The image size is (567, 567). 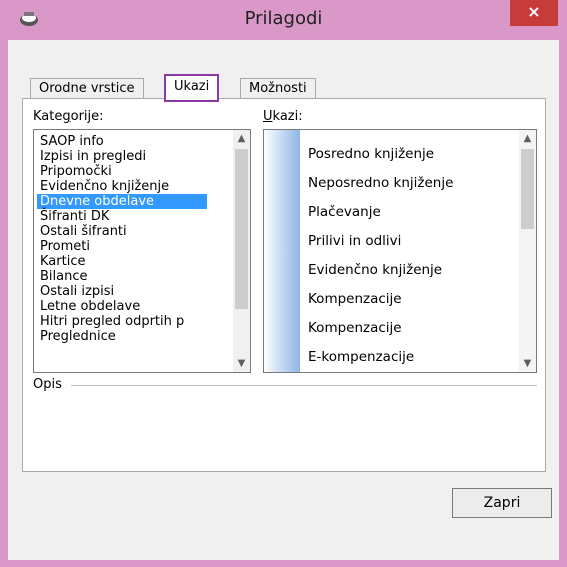 I want to click on command-item: Plačevanje, so click(x=344, y=212).